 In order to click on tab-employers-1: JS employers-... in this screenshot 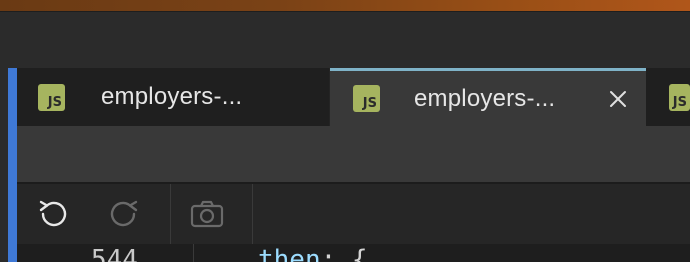, I will do `click(173, 97)`.